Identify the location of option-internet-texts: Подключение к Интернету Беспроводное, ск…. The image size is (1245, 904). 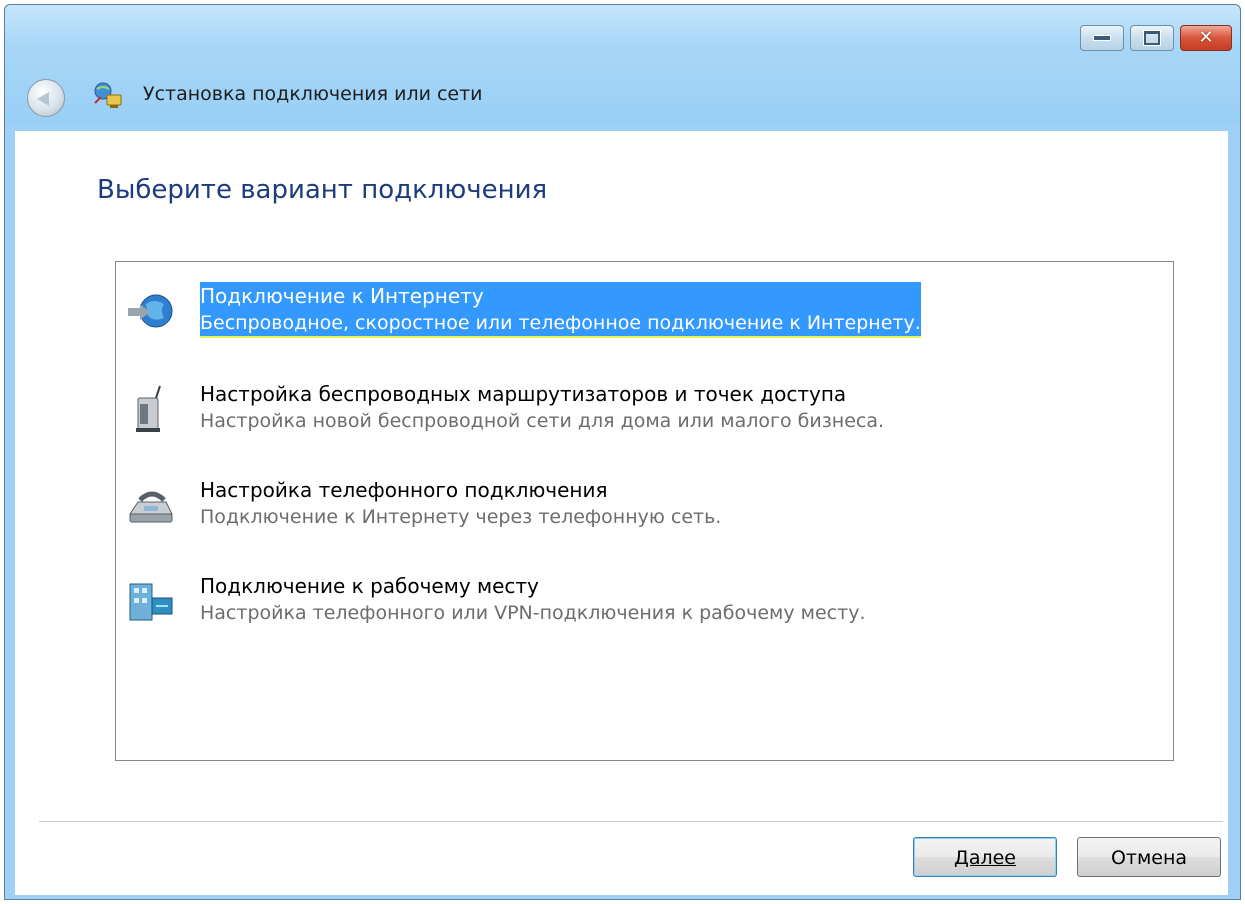
(560, 310).